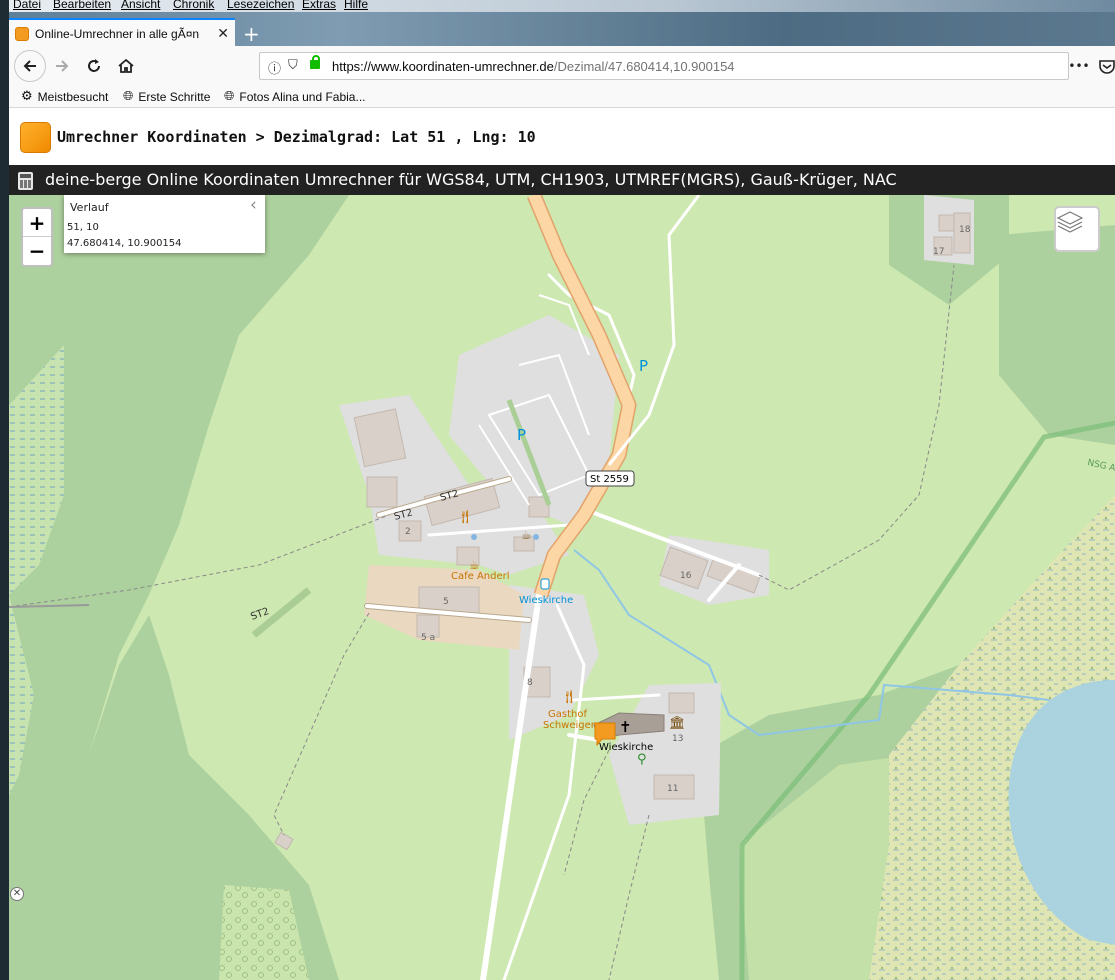 The height and width of the screenshot is (980, 1115). Describe the element at coordinates (73, 96) in the screenshot. I see `bookmark-label: Meistbesucht` at that location.